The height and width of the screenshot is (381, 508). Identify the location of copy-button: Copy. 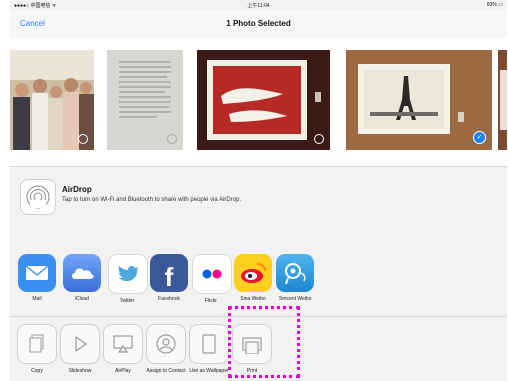
(37, 349).